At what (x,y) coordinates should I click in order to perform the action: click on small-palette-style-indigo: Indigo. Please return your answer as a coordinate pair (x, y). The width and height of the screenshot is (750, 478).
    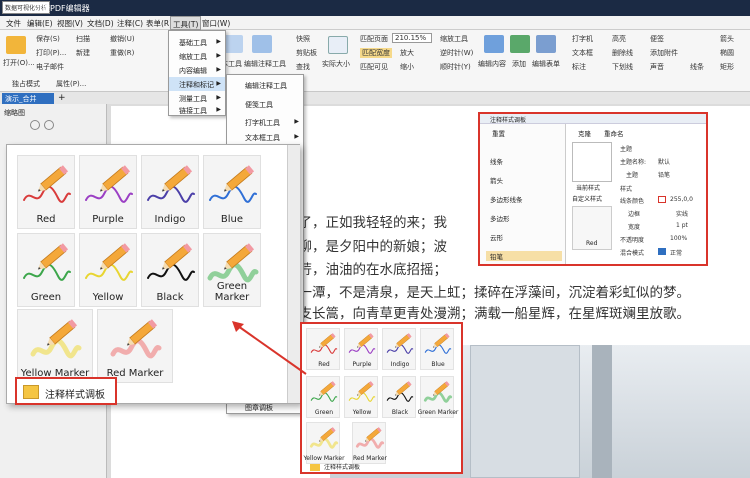
    Looking at the image, I should click on (399, 349).